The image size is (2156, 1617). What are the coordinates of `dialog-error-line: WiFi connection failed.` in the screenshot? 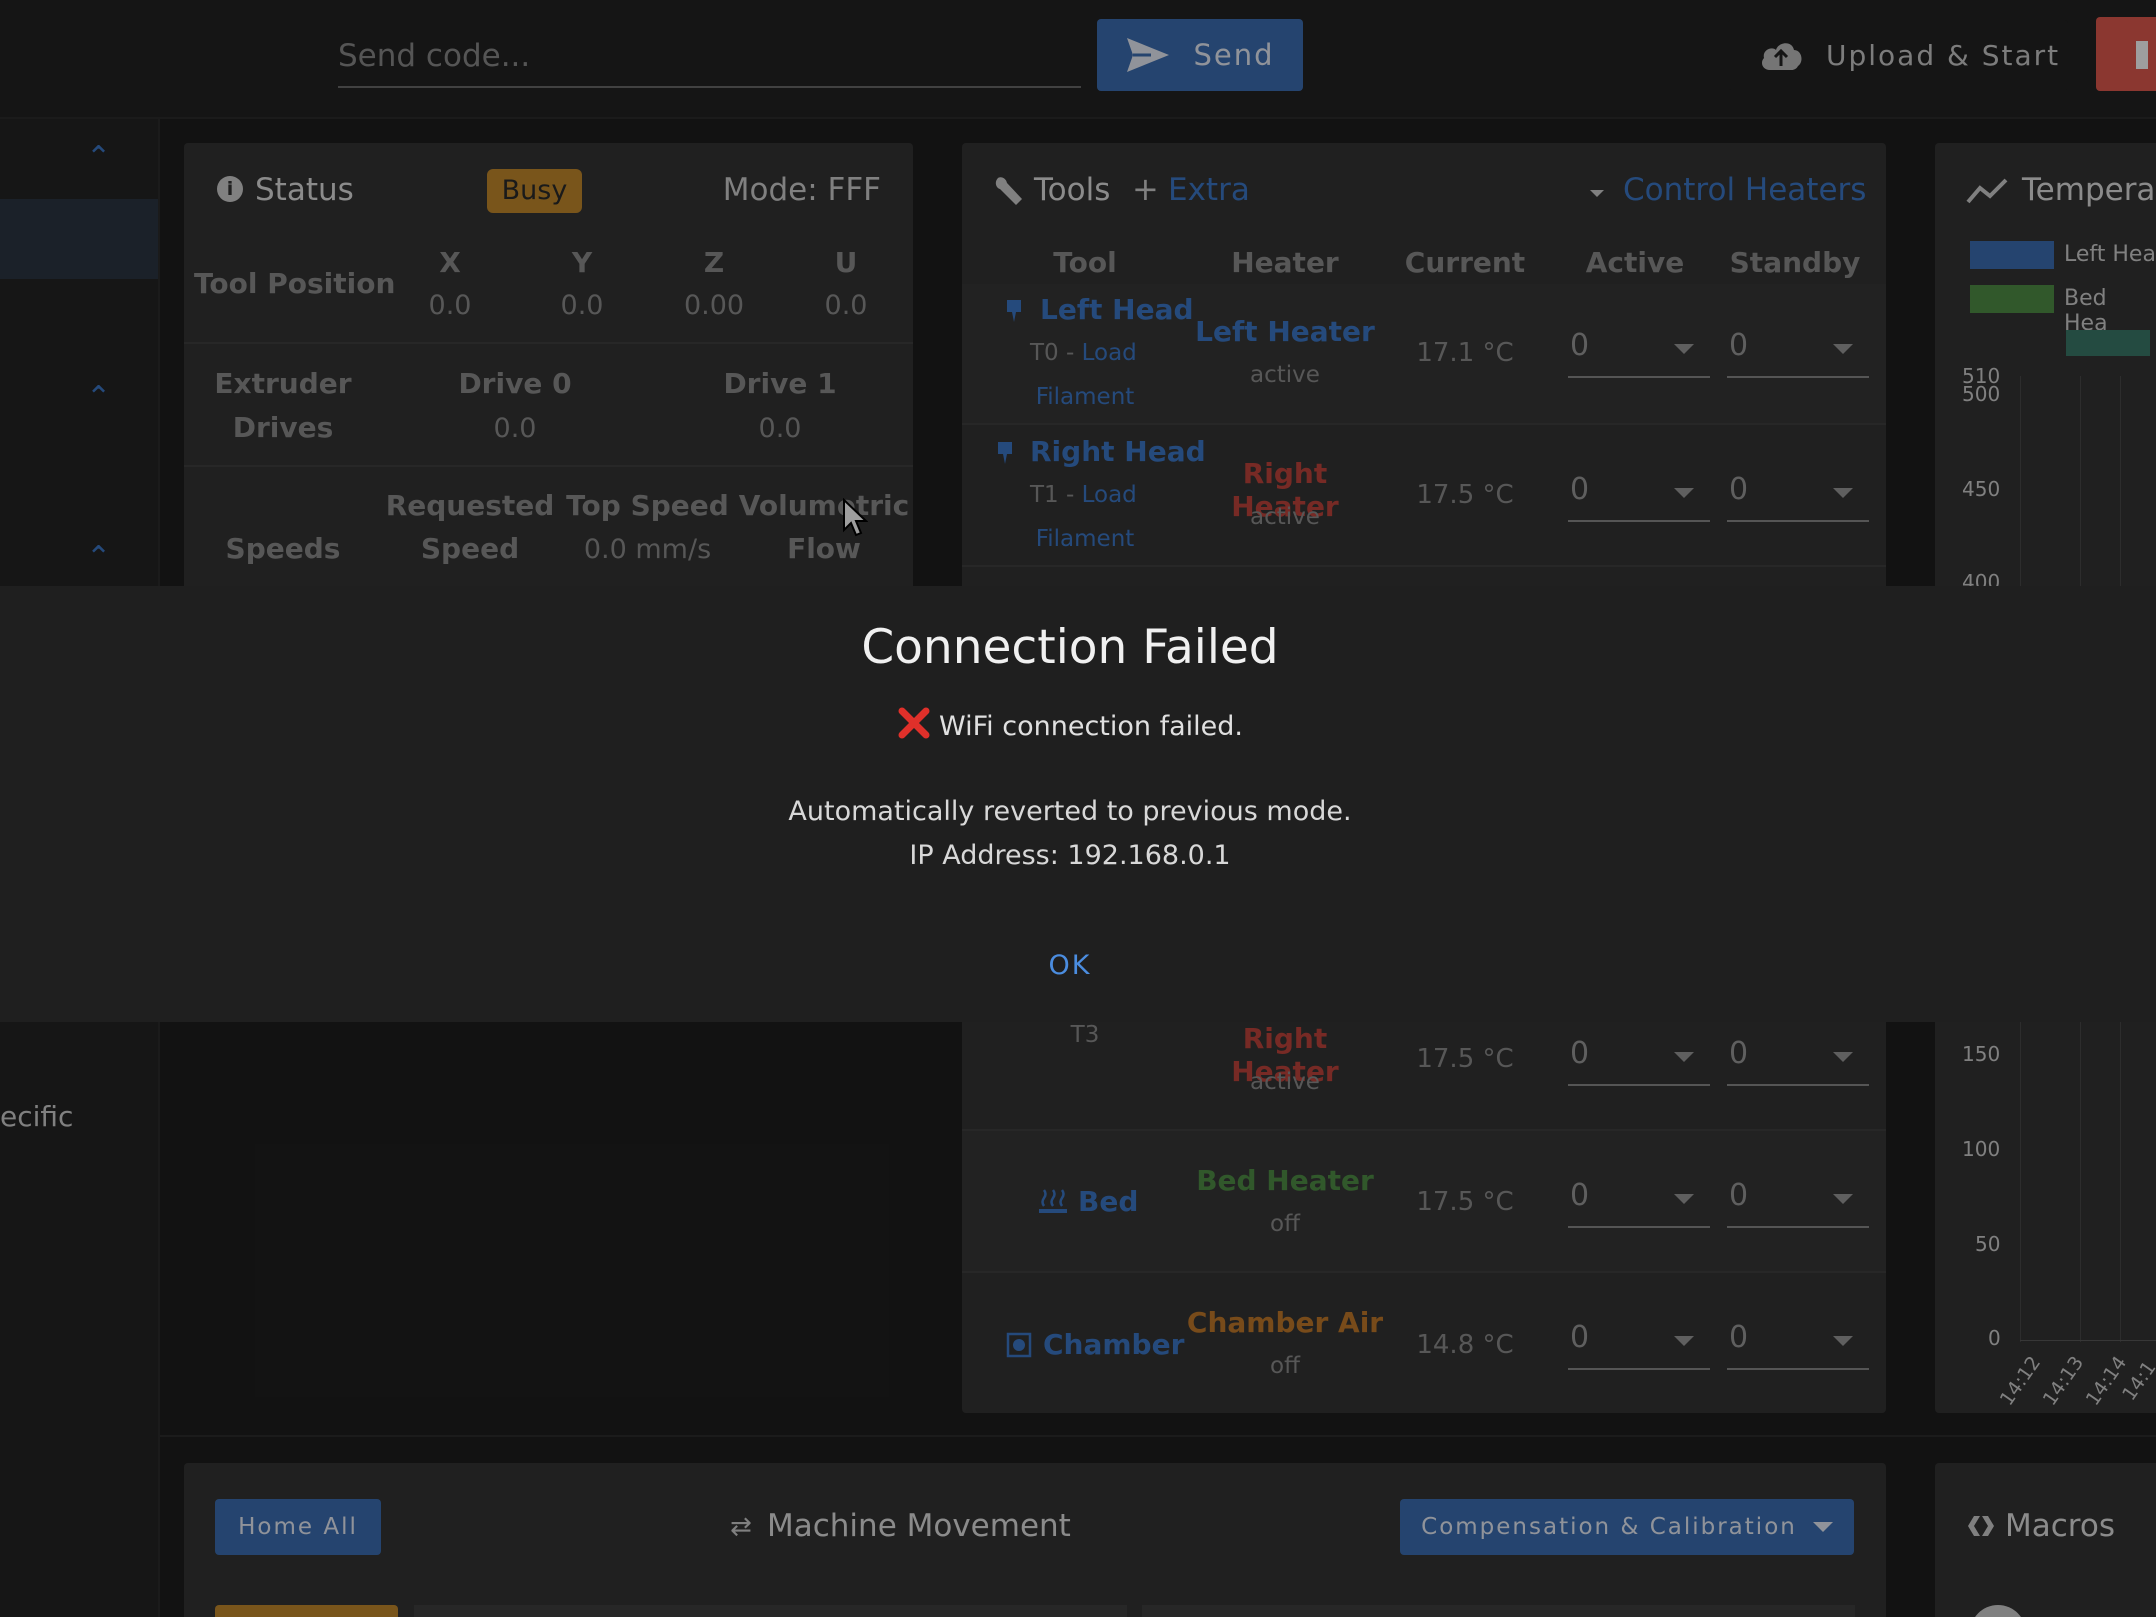 It's located at (1070, 726).